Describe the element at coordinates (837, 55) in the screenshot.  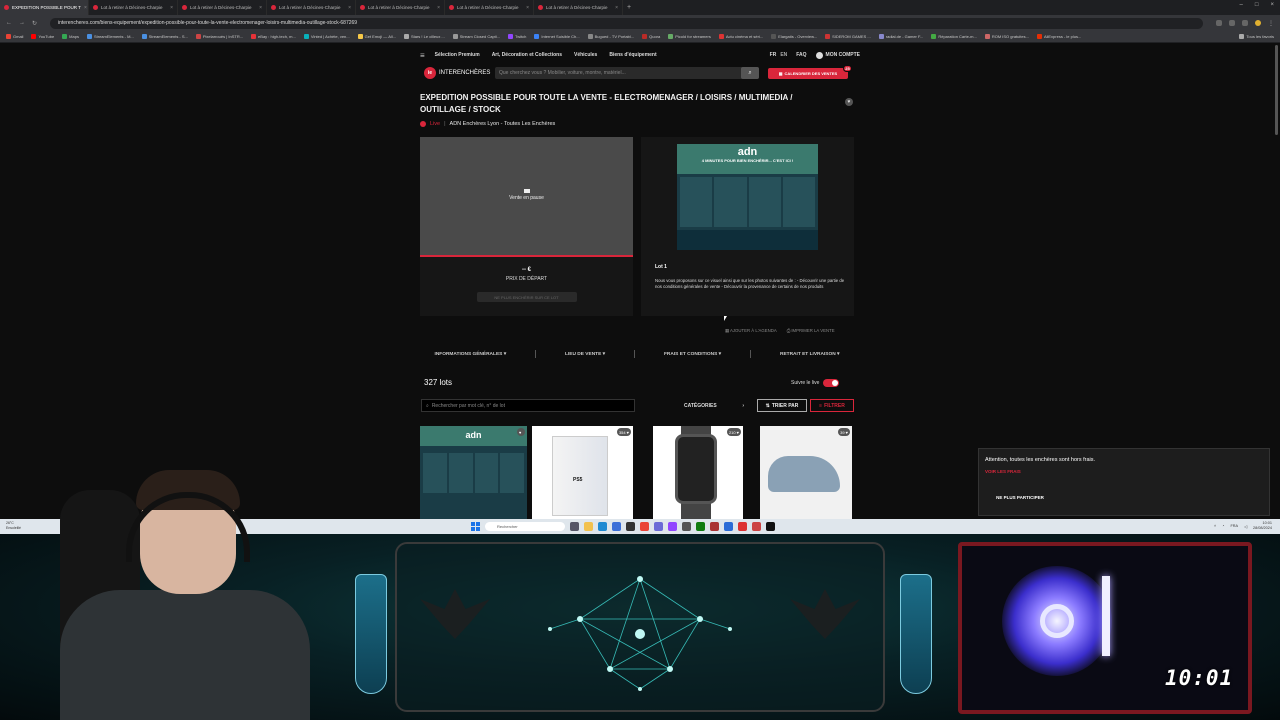
I see `account-button: MON COMPTE` at that location.